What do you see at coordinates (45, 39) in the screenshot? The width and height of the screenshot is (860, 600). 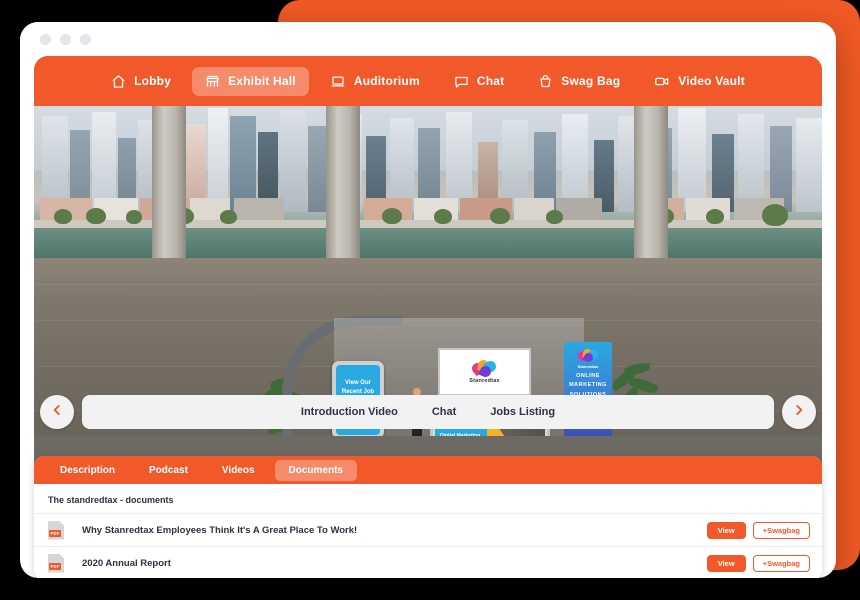 I see `window-dot-close` at bounding box center [45, 39].